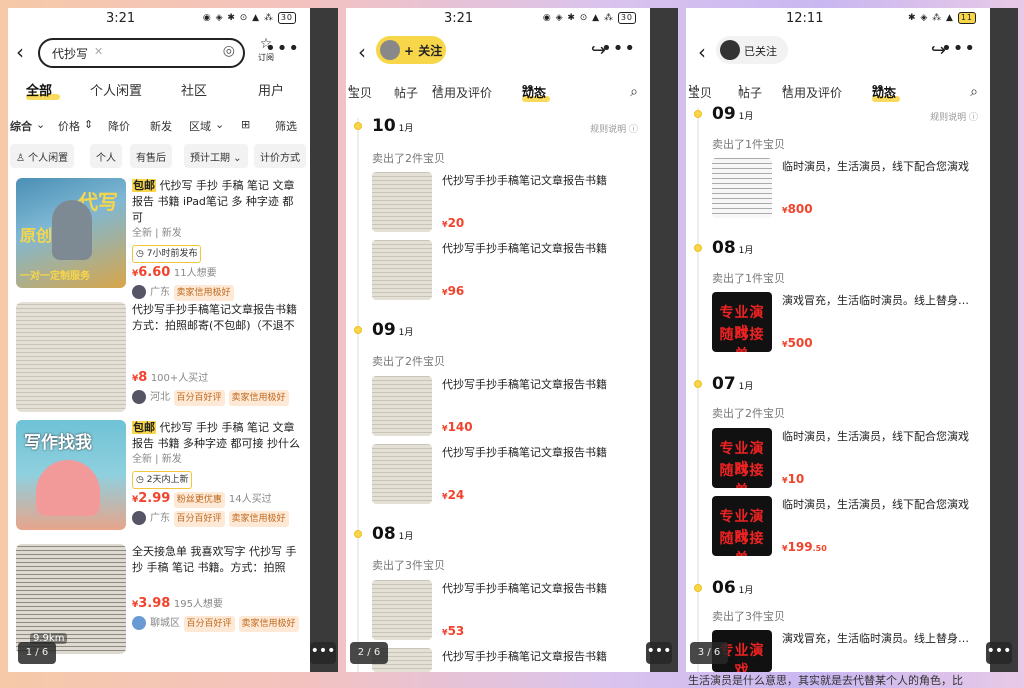 The height and width of the screenshot is (688, 1024). Describe the element at coordinates (69, 126) in the screenshot. I see `filter-price: 价格` at that location.